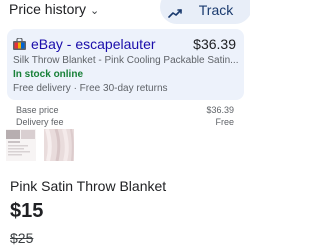 The image size is (320, 250). I want to click on offer-price: $36.39, so click(214, 44).